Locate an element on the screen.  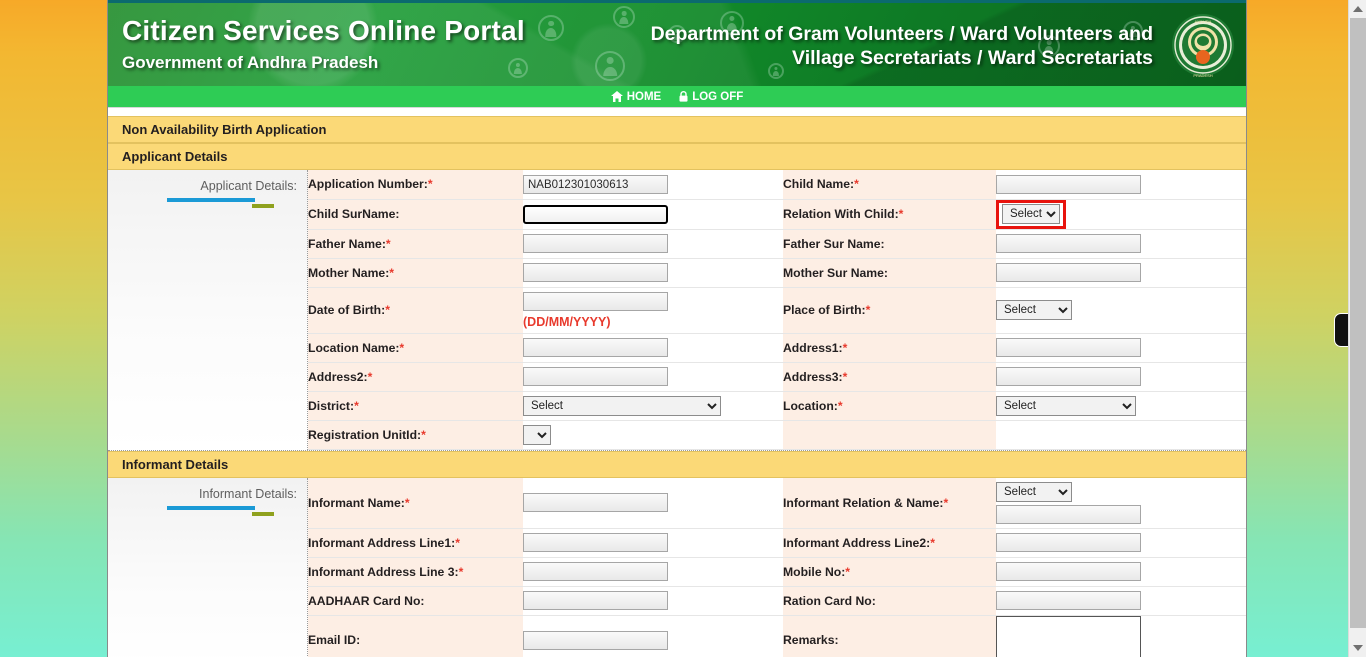
child-surname-input is located at coordinates (595, 214).